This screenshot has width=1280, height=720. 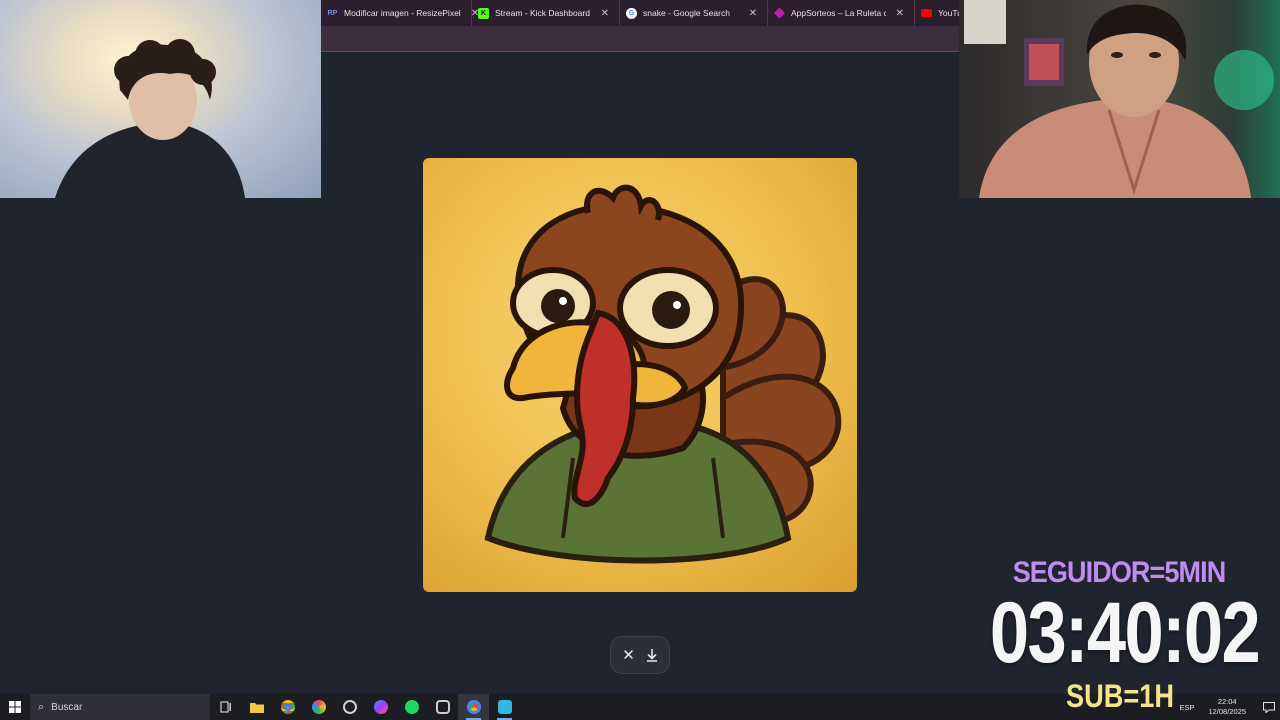 What do you see at coordinates (411, 707) in the screenshot?
I see `spotify-icon` at bounding box center [411, 707].